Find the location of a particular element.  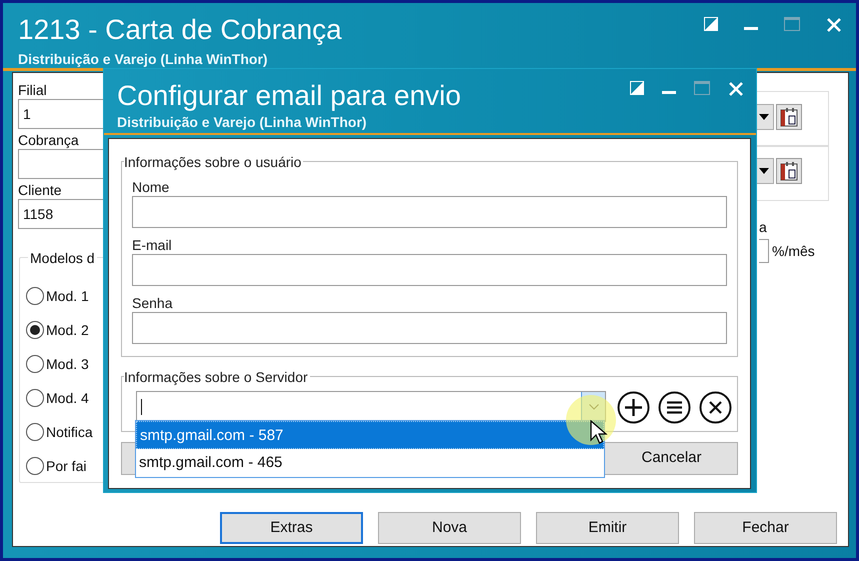

radio-label: Mod. 4 is located at coordinates (67, 398).